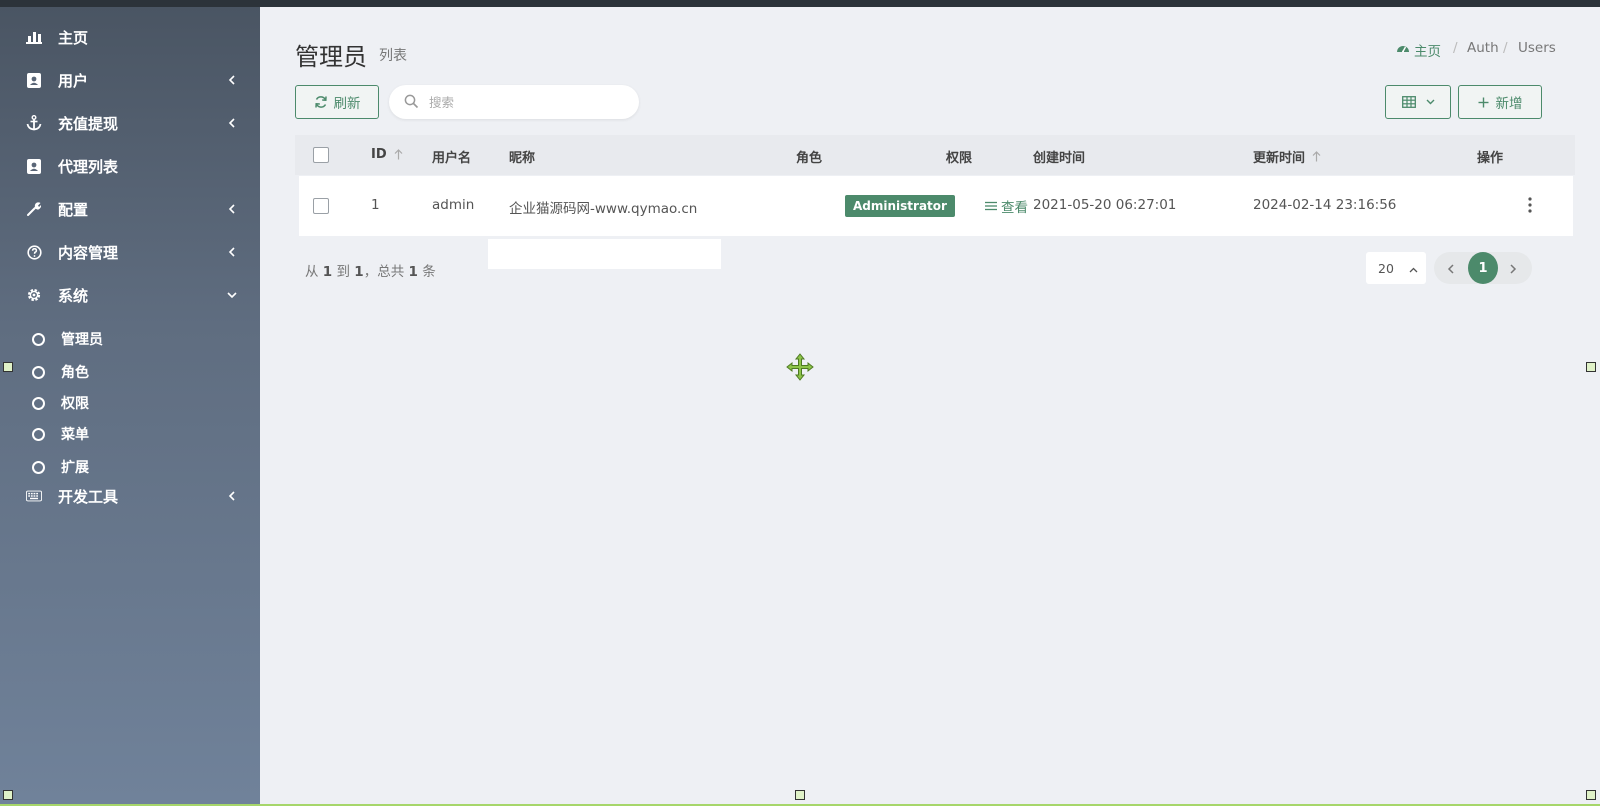 Image resolution: width=1600 pixels, height=809 pixels. I want to click on column-header-username: 用户名, so click(452, 158).